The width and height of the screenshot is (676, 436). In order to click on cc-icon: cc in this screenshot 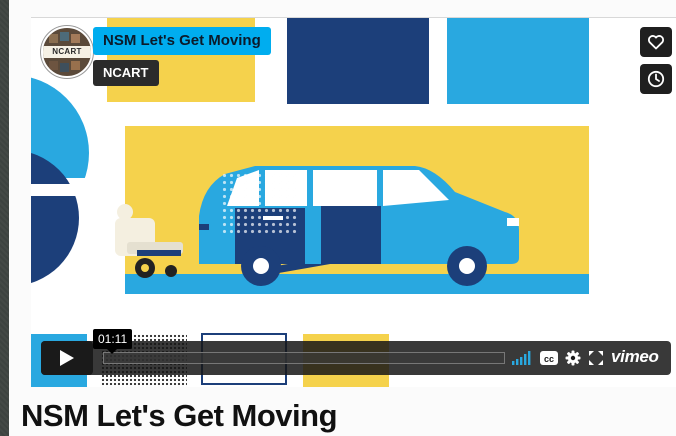, I will do `click(549, 358)`.